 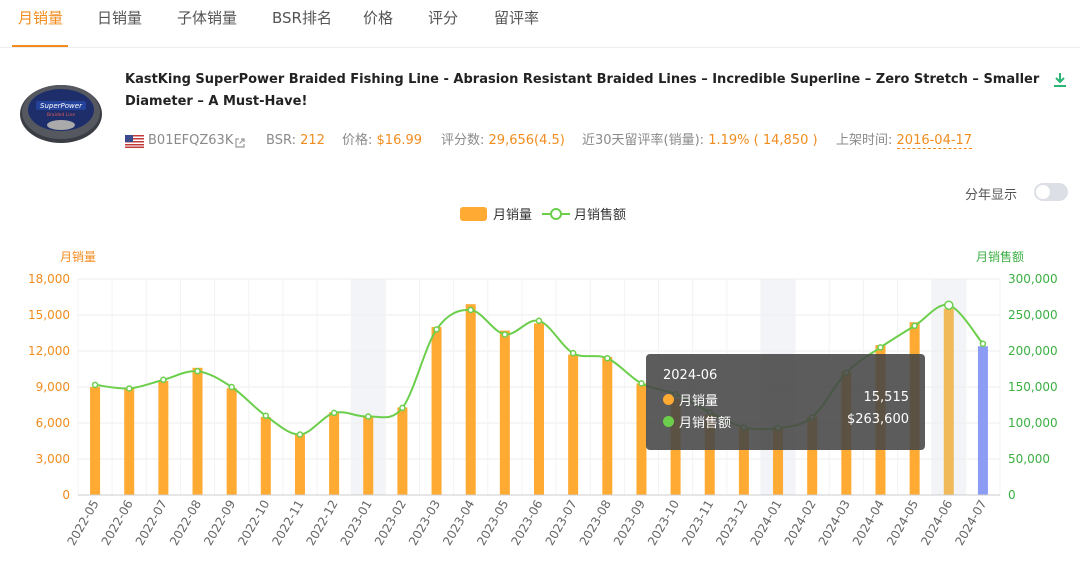 What do you see at coordinates (61, 106) in the screenshot?
I see `spool-brand-text: SuperPower` at bounding box center [61, 106].